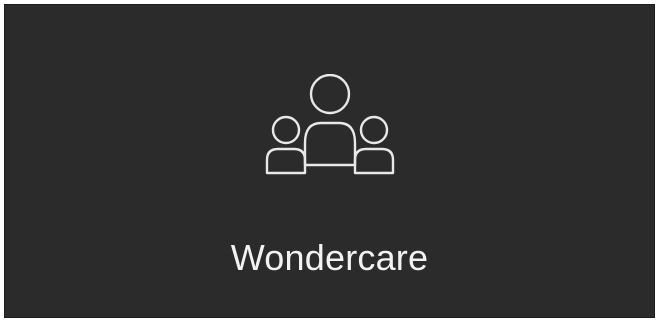  What do you see at coordinates (329, 257) in the screenshot?
I see `card-title: Wondercare` at bounding box center [329, 257].